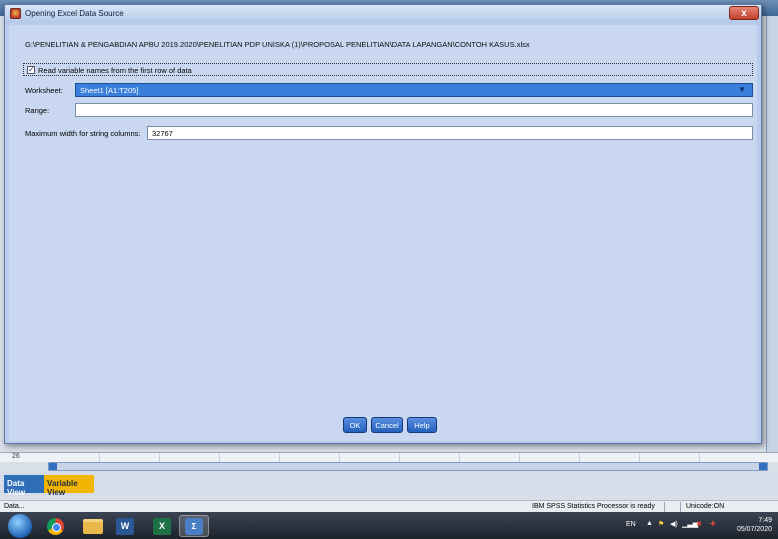 The width and height of the screenshot is (778, 539). I want to click on tab-variable-view: Variable View, so click(69, 486).